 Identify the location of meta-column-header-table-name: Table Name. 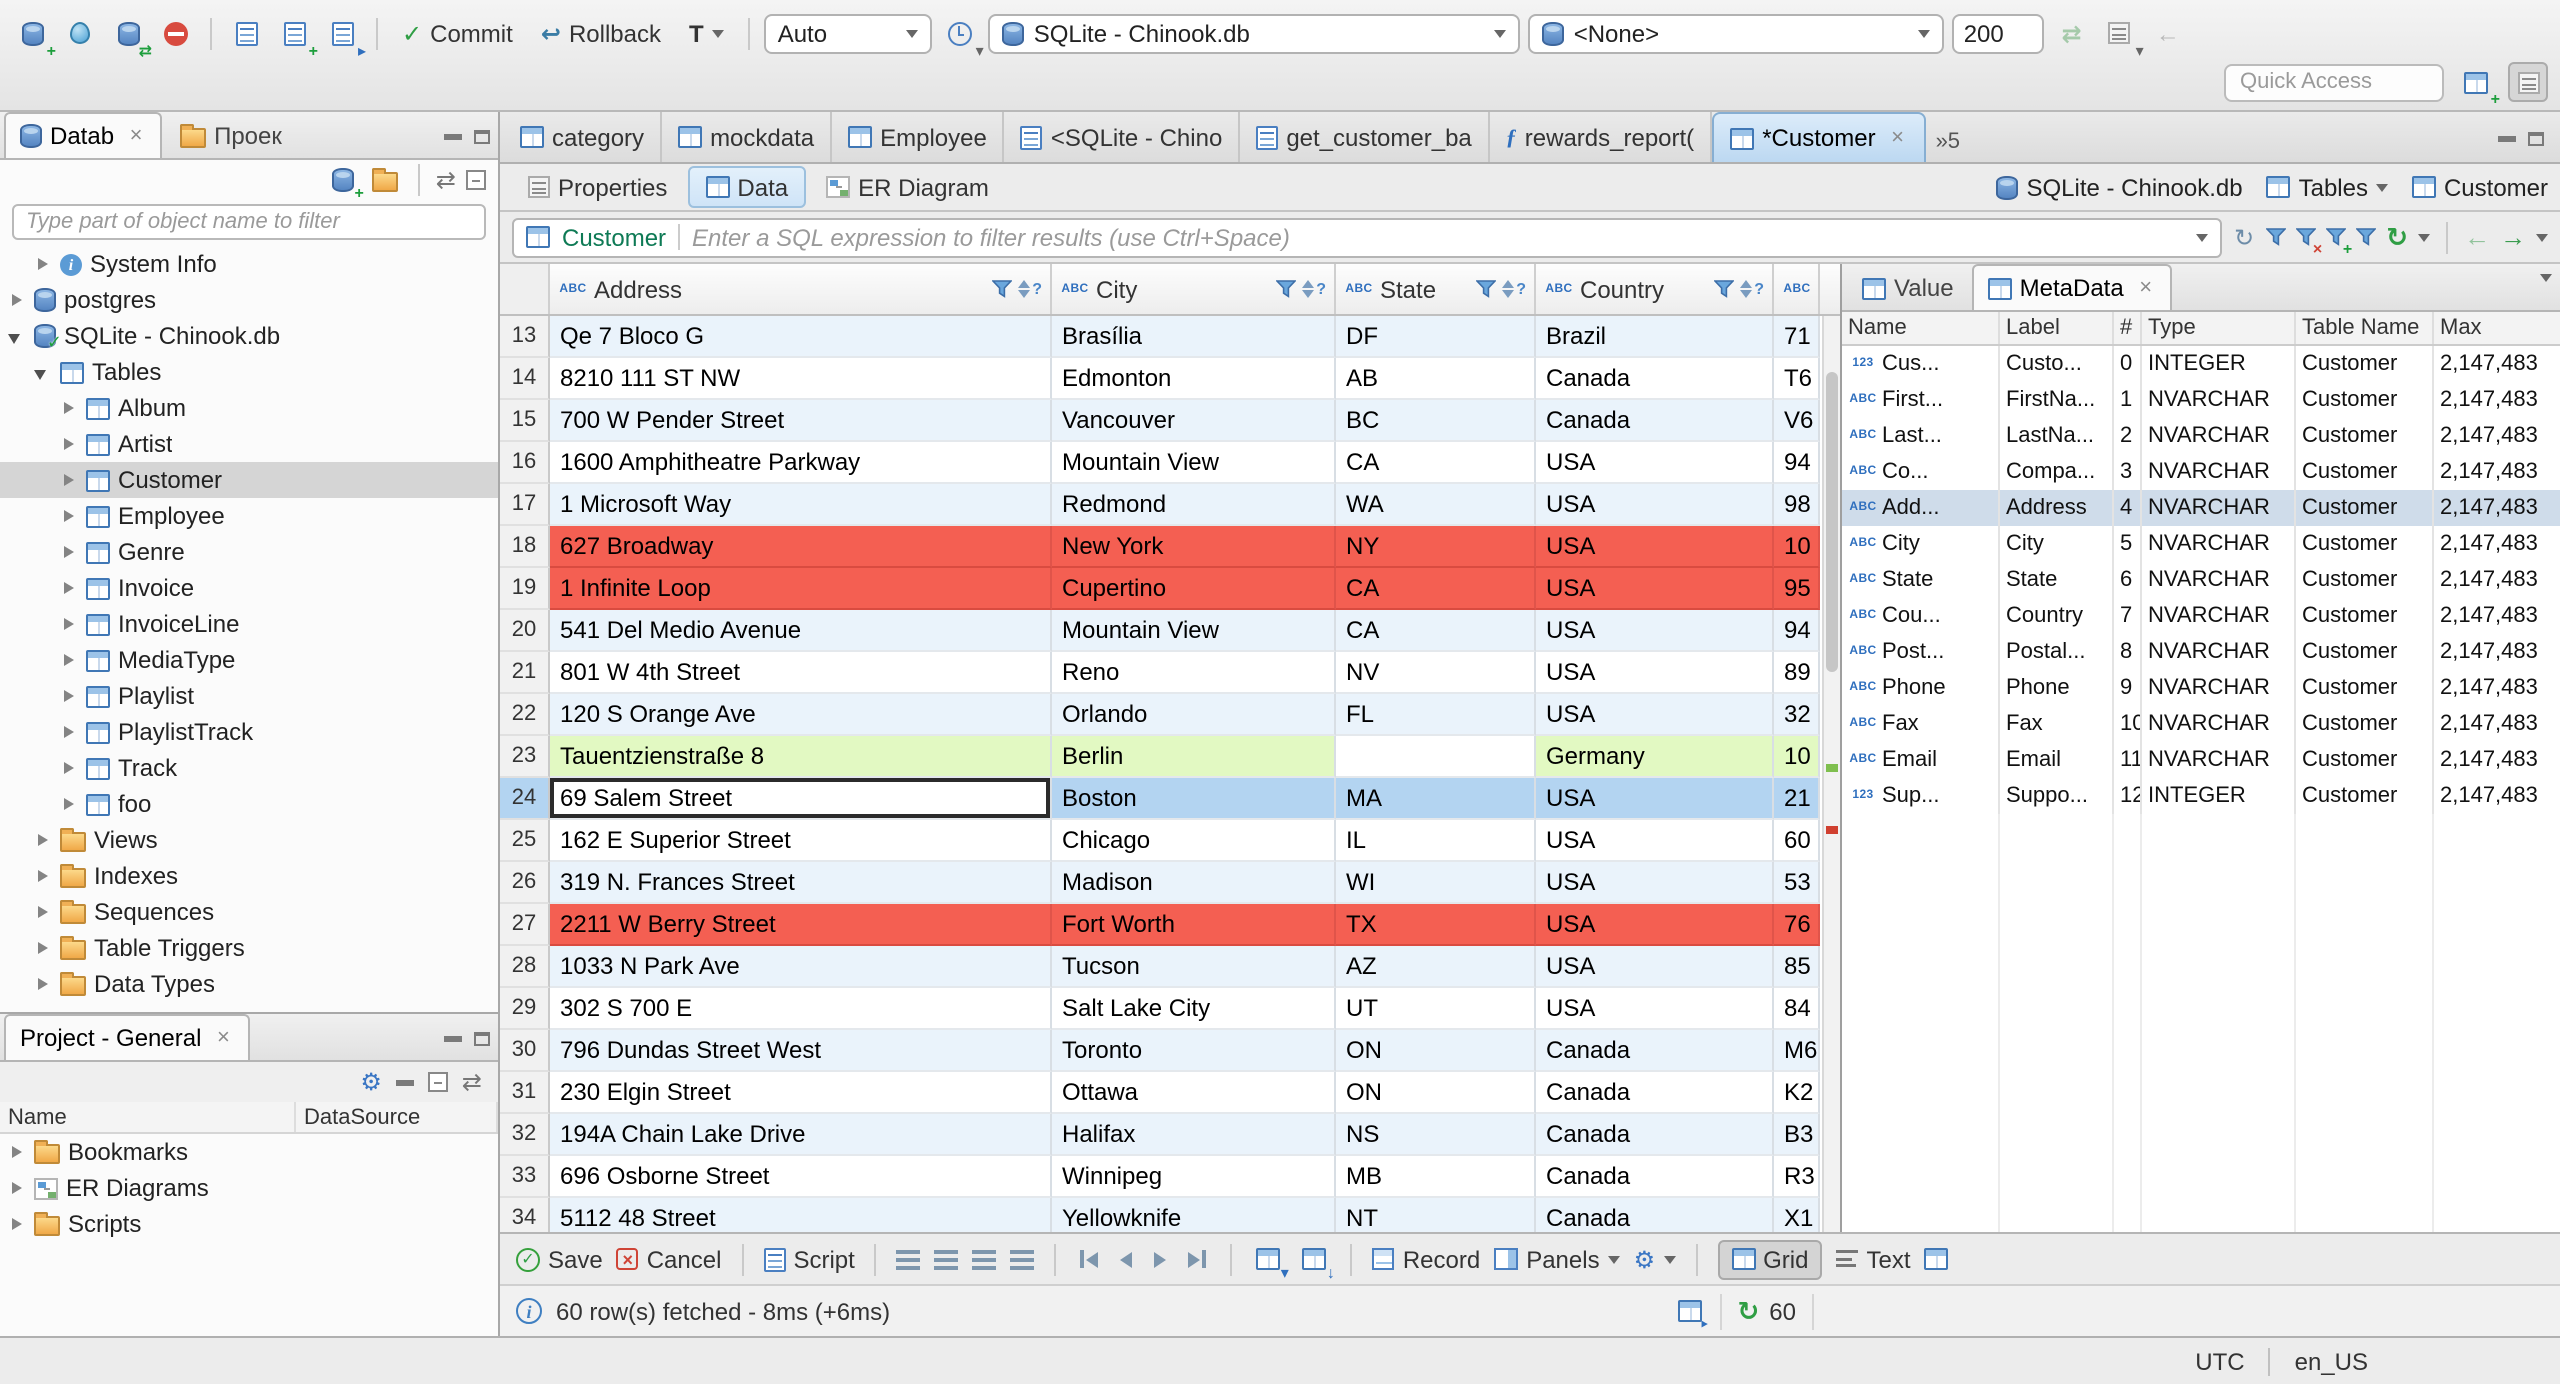
(2365, 328).